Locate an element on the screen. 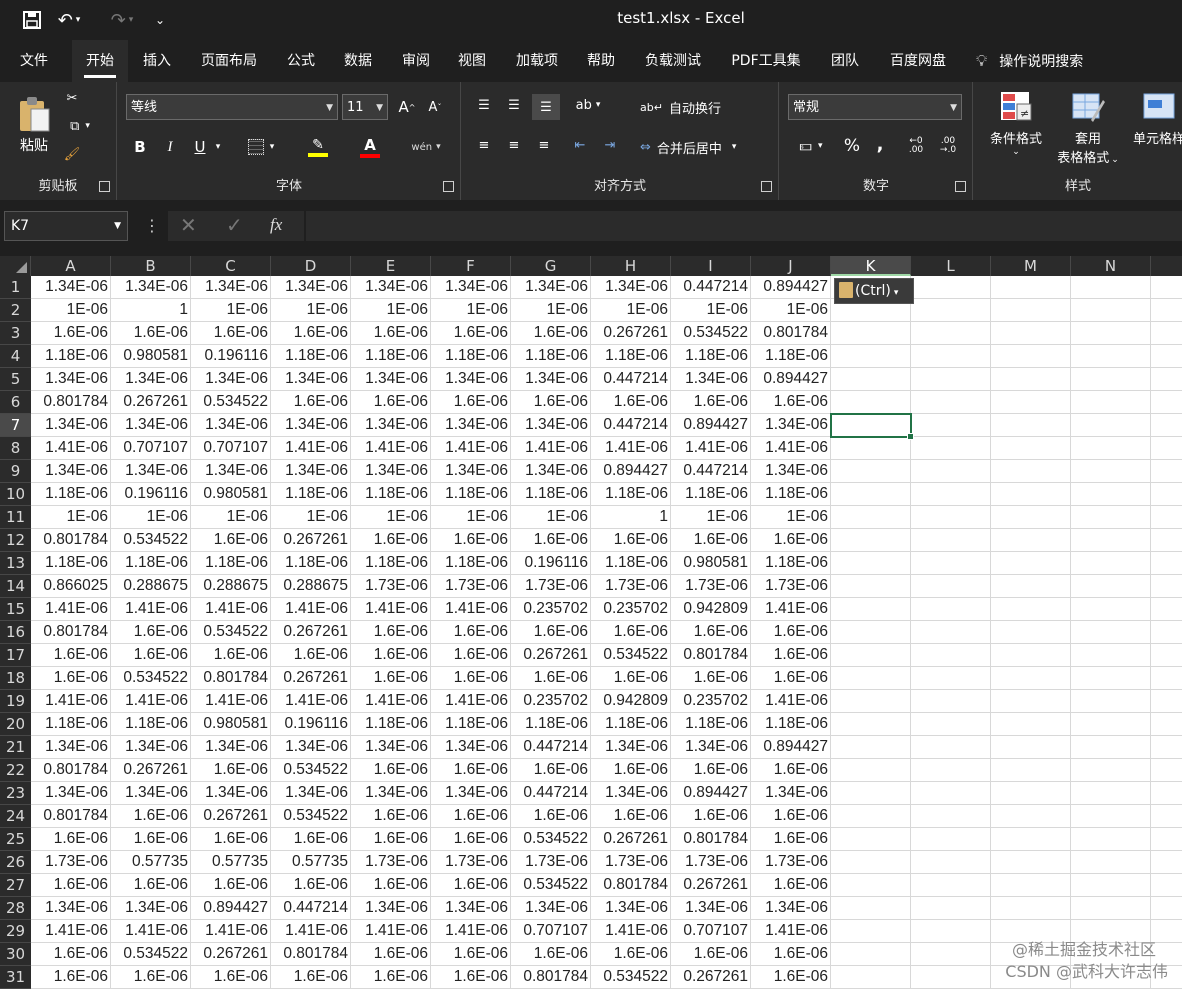 The width and height of the screenshot is (1182, 990). number-launcher-icon is located at coordinates (960, 186).